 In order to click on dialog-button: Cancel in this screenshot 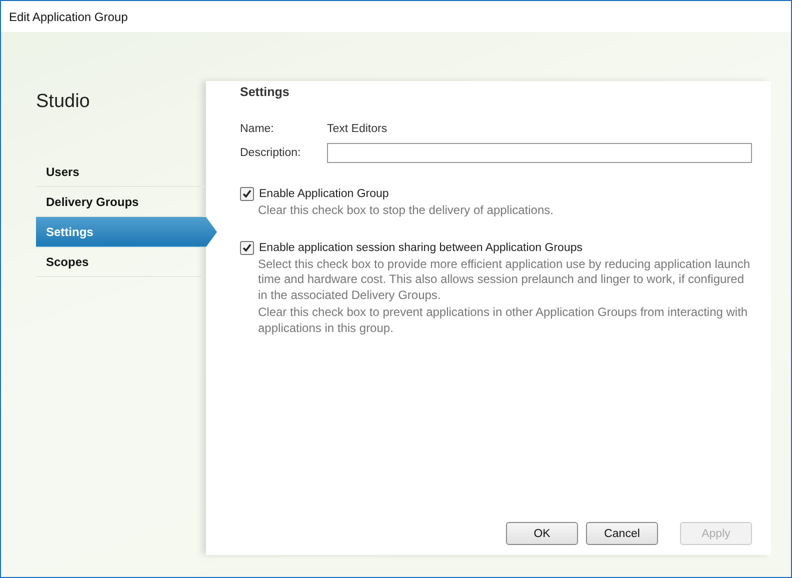, I will do `click(622, 533)`.